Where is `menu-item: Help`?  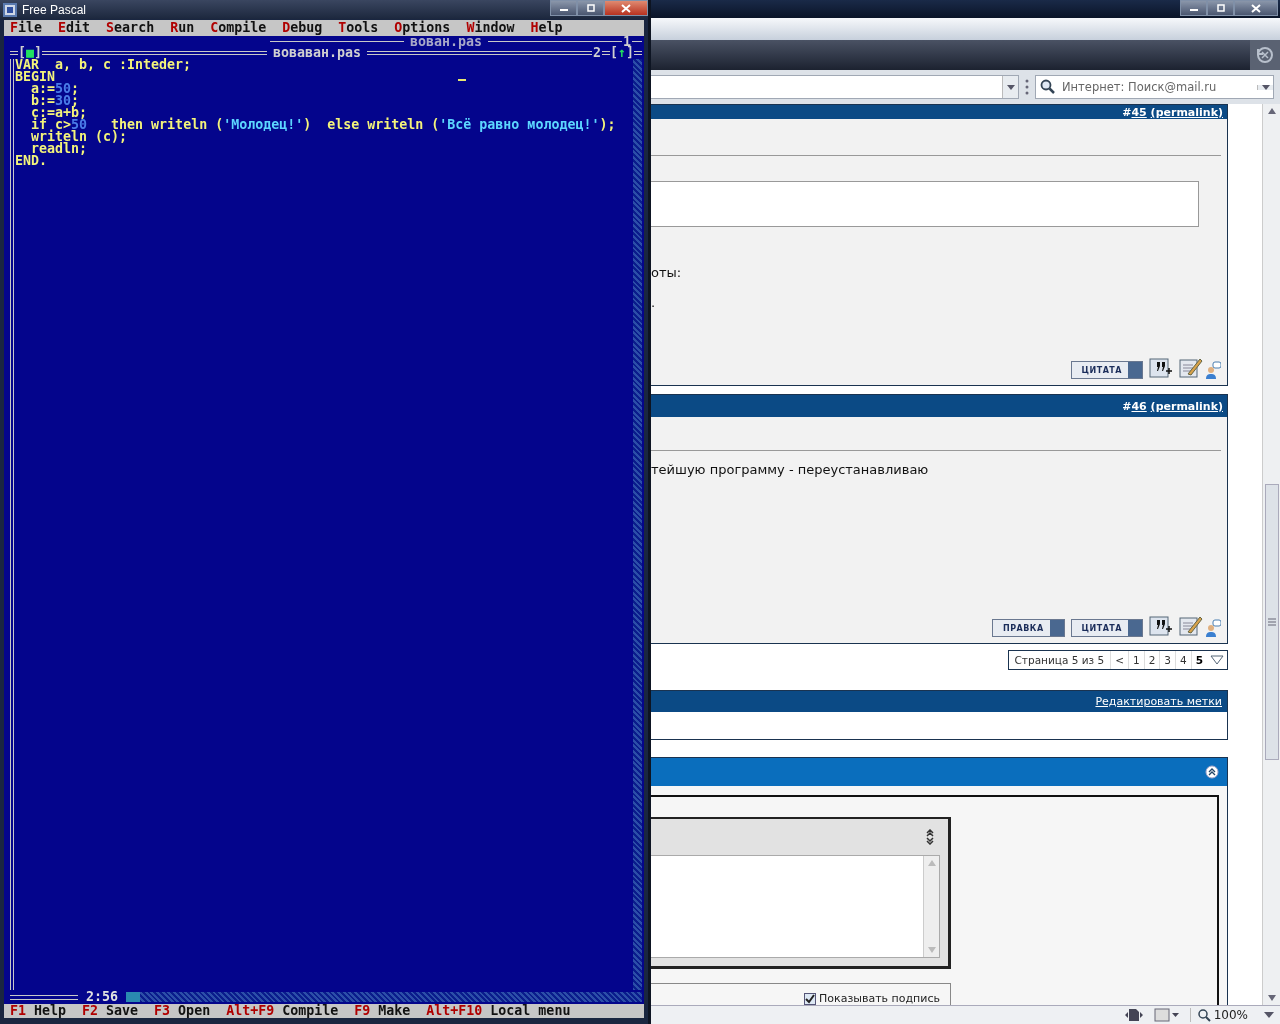
menu-item: Help is located at coordinates (546, 28).